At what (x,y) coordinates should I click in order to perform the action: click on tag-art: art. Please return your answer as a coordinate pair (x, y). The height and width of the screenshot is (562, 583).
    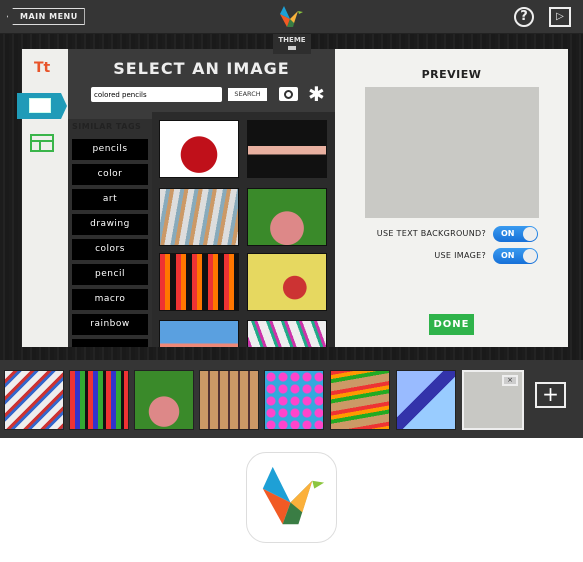
    Looking at the image, I should click on (110, 199).